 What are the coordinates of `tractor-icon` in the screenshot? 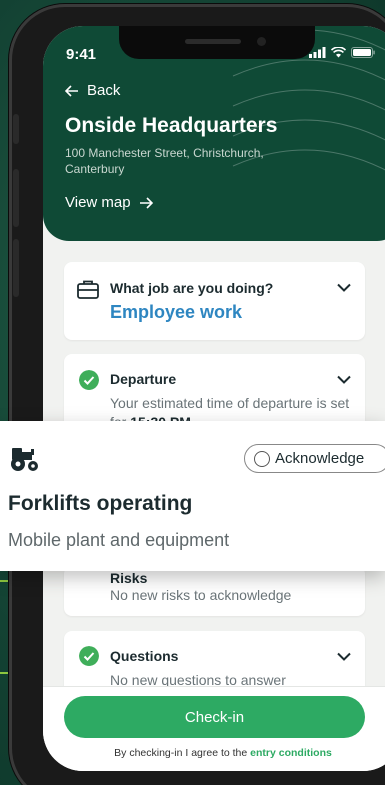 It's located at (24, 459).